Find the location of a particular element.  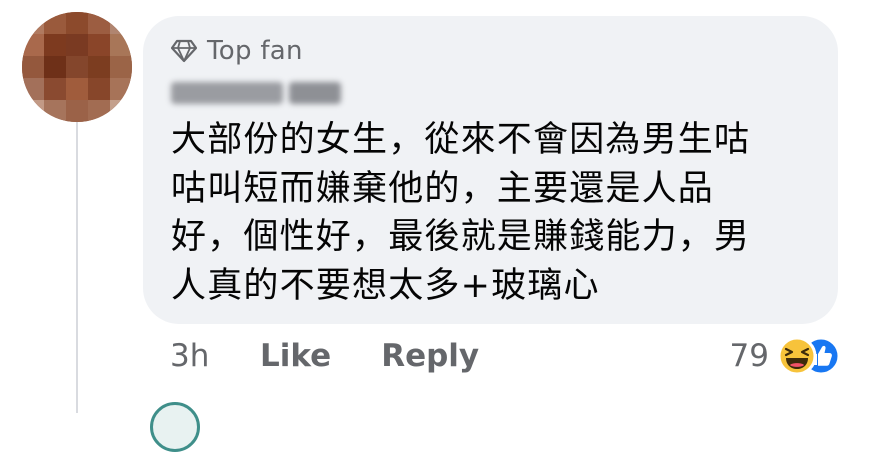

reaction-count: 79 is located at coordinates (749, 356).